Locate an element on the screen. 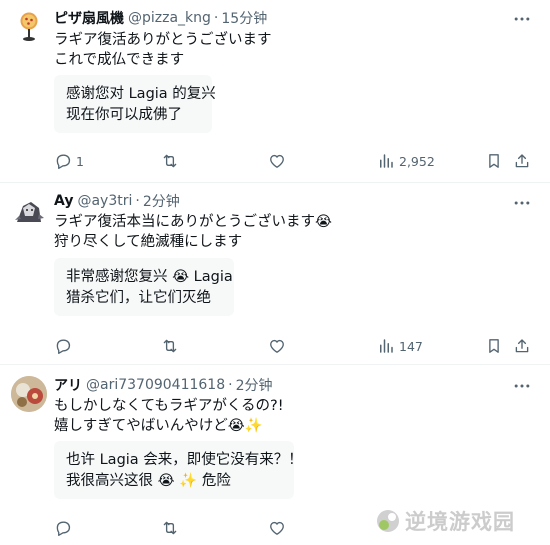  tweet-text: ラギア復活本当にありがとうございます😭 狩り尽くして絶滅種にします is located at coordinates (193, 232).